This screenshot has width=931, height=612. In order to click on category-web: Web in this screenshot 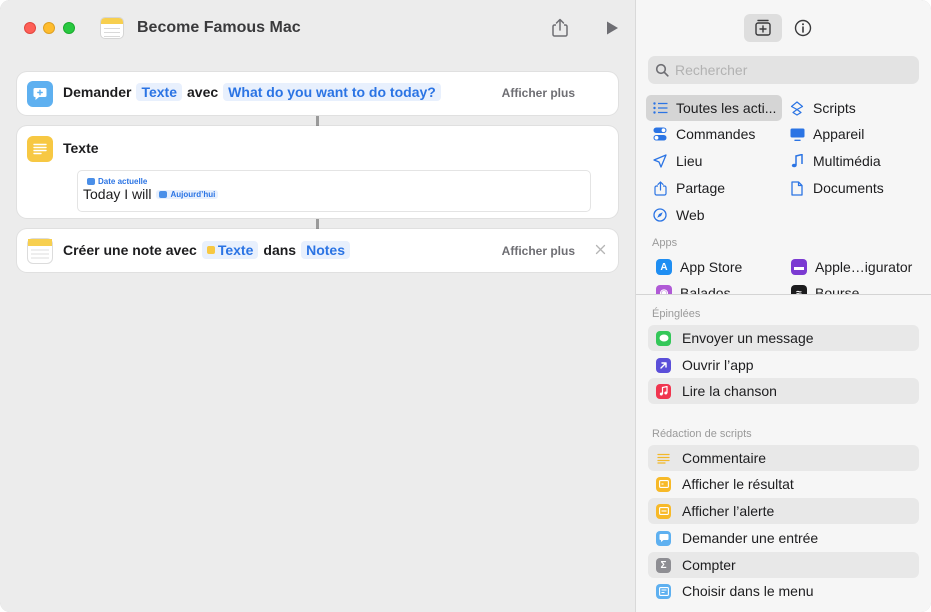, I will do `click(678, 215)`.